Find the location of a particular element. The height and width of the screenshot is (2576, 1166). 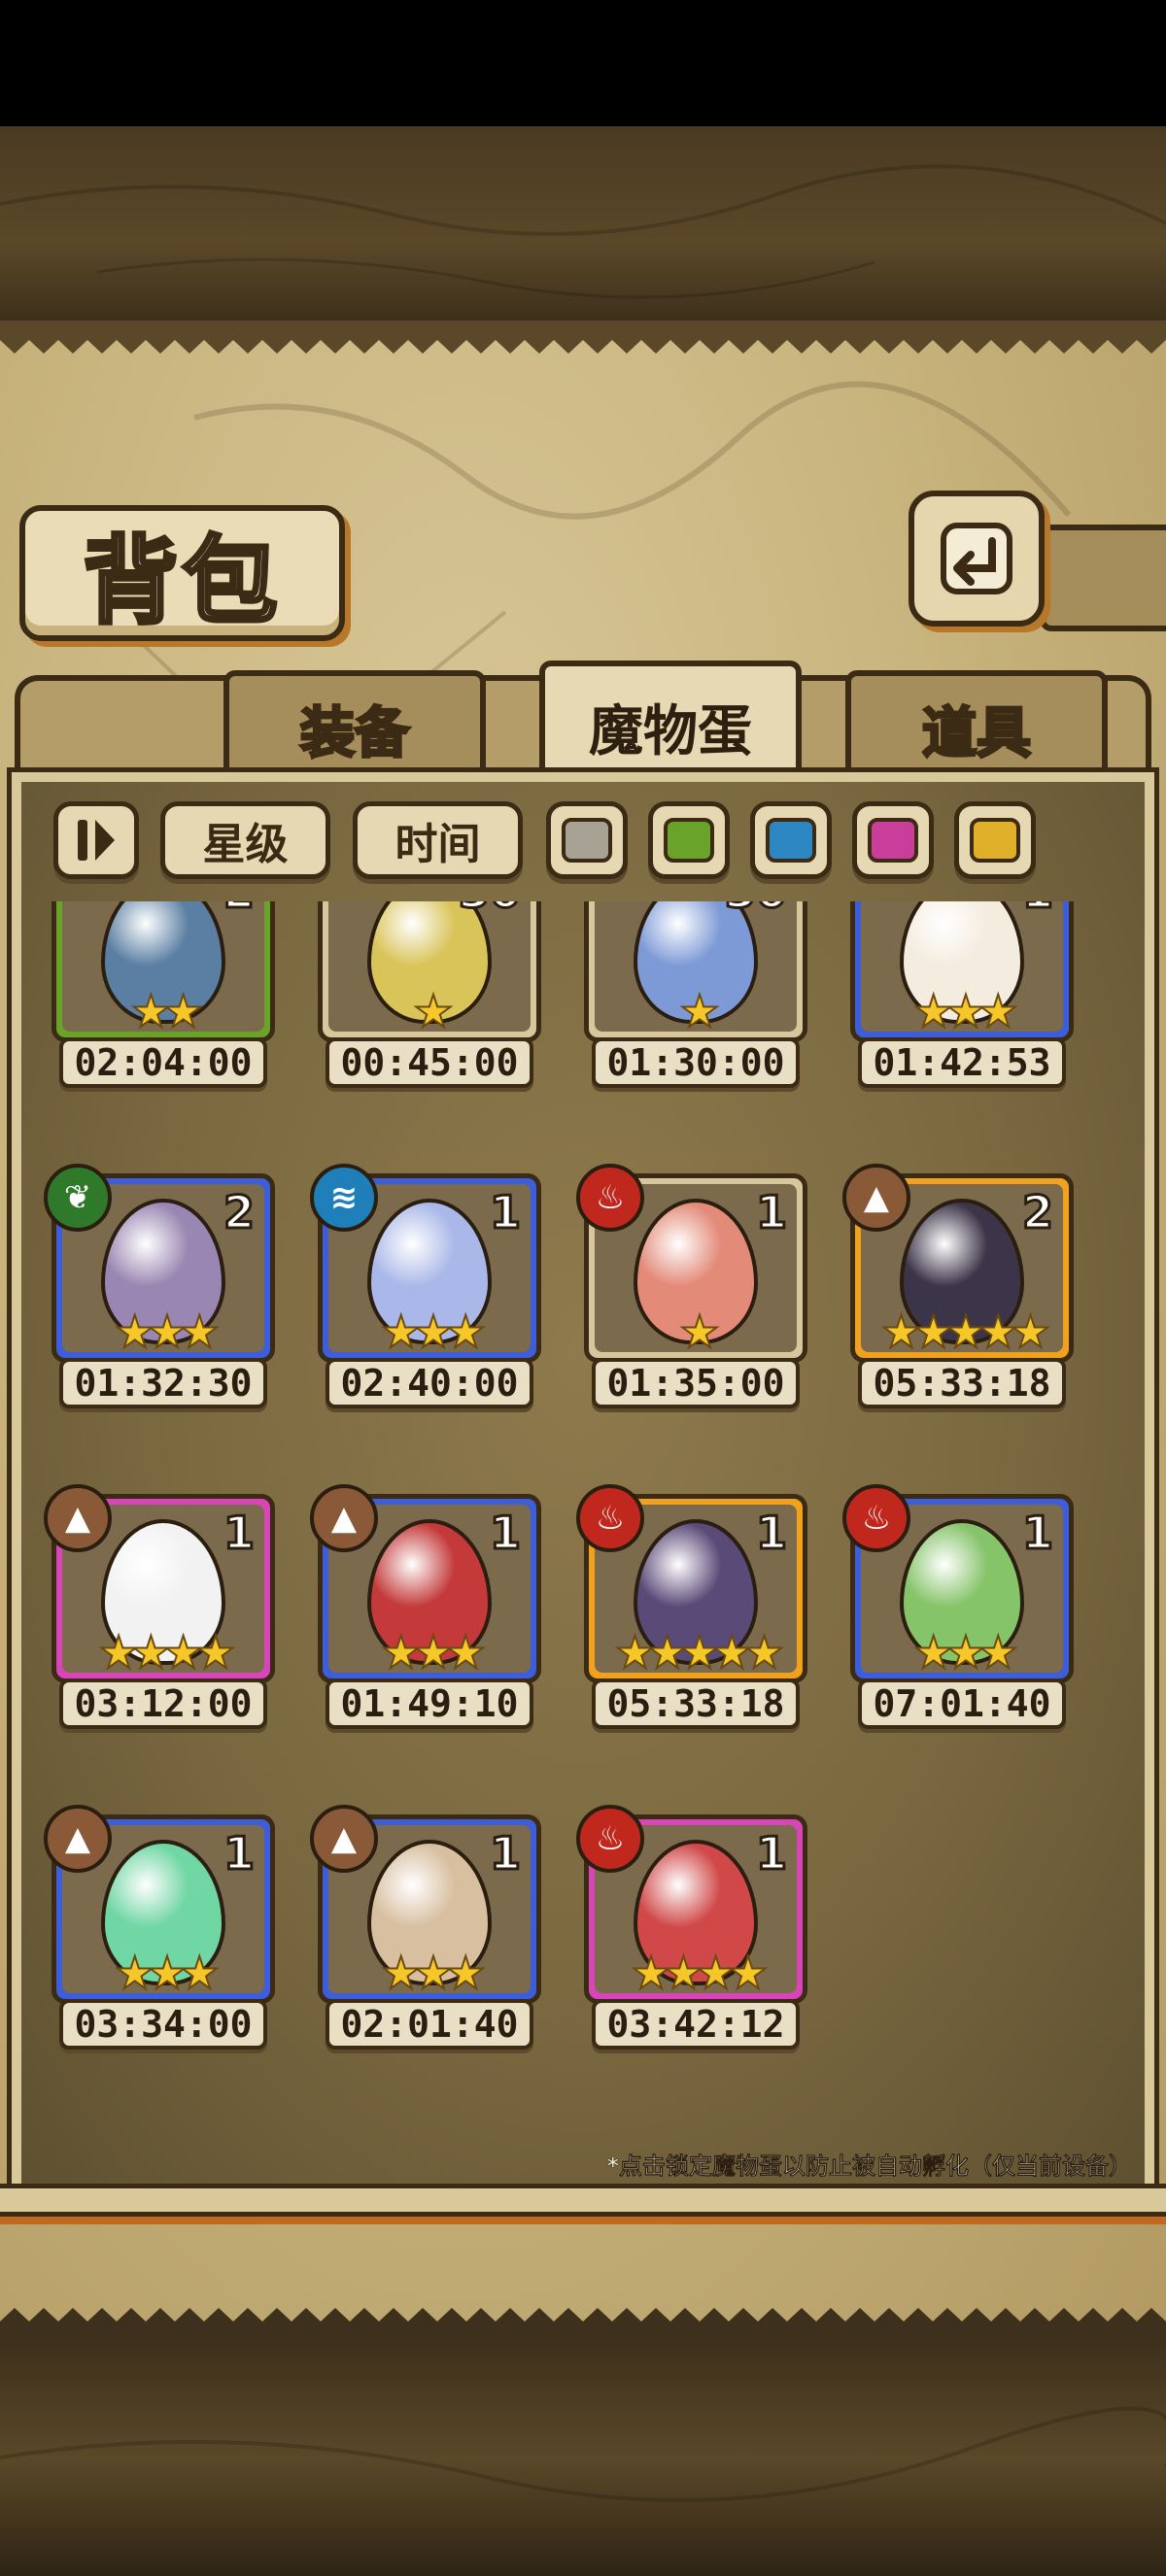

zigzag-edge-top is located at coordinates (583, 337).